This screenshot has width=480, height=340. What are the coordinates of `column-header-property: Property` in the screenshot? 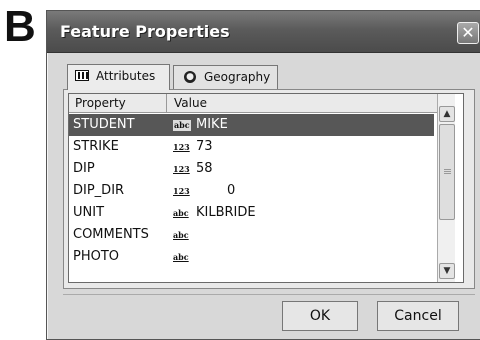 It's located at (118, 103).